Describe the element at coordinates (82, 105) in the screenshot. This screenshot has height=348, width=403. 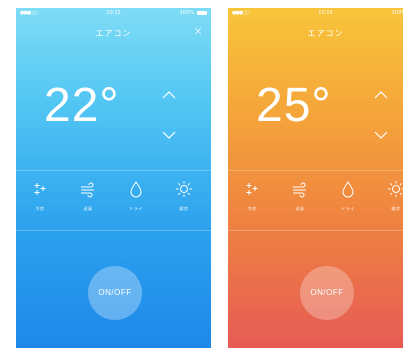
I see `temperature-display: 22°` at that location.